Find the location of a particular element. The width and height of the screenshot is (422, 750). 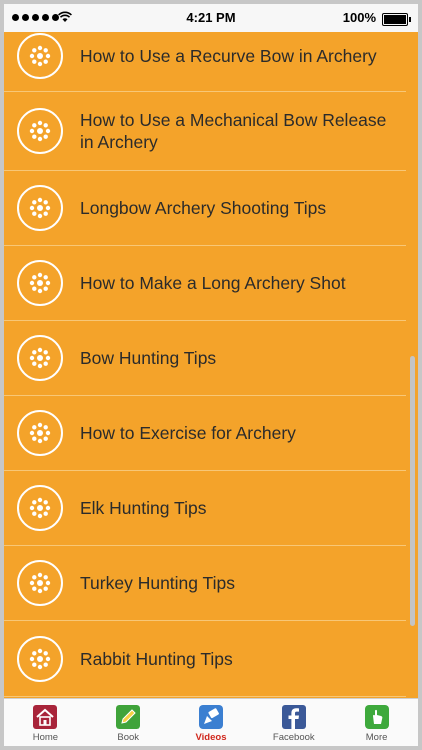

battery-percent: 100% is located at coordinates (359, 17).